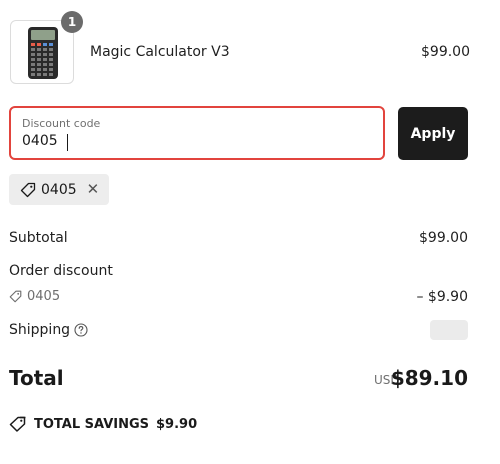 Image resolution: width=500 pixels, height=464 pixels. What do you see at coordinates (429, 378) in the screenshot?
I see `total-value: $89.10` at bounding box center [429, 378].